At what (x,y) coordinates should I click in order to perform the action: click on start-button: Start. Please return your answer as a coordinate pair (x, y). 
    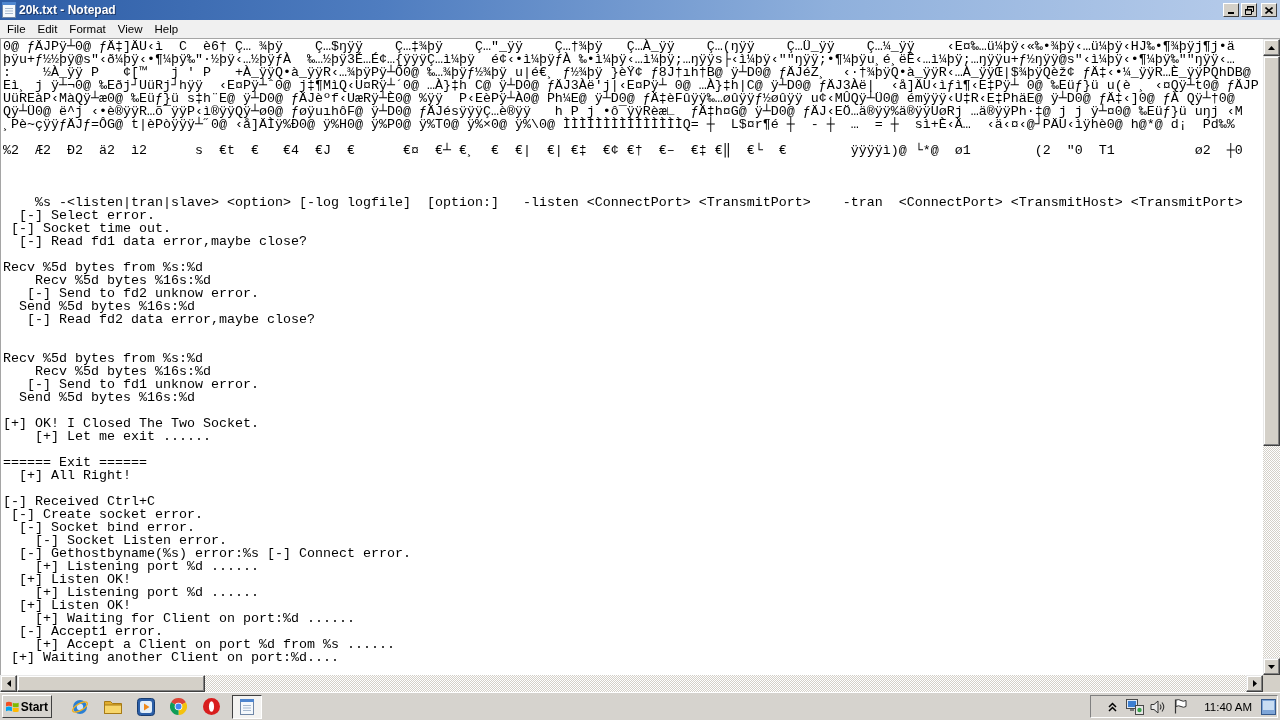
    Looking at the image, I should click on (27, 706).